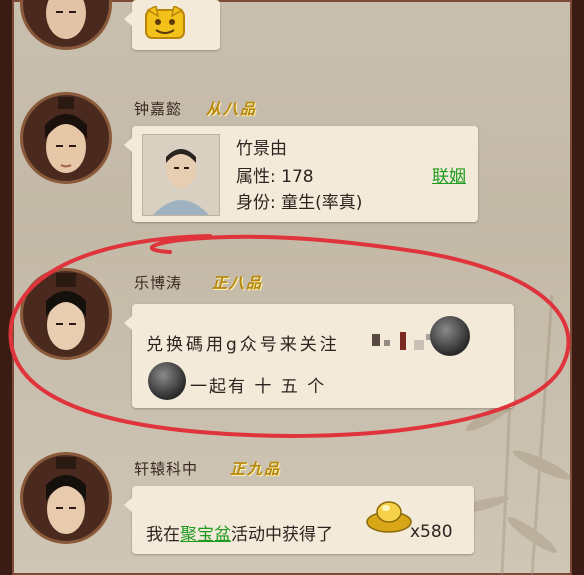 This screenshot has height=575, width=584. I want to click on reward-text-prefix: 我在, so click(163, 535).